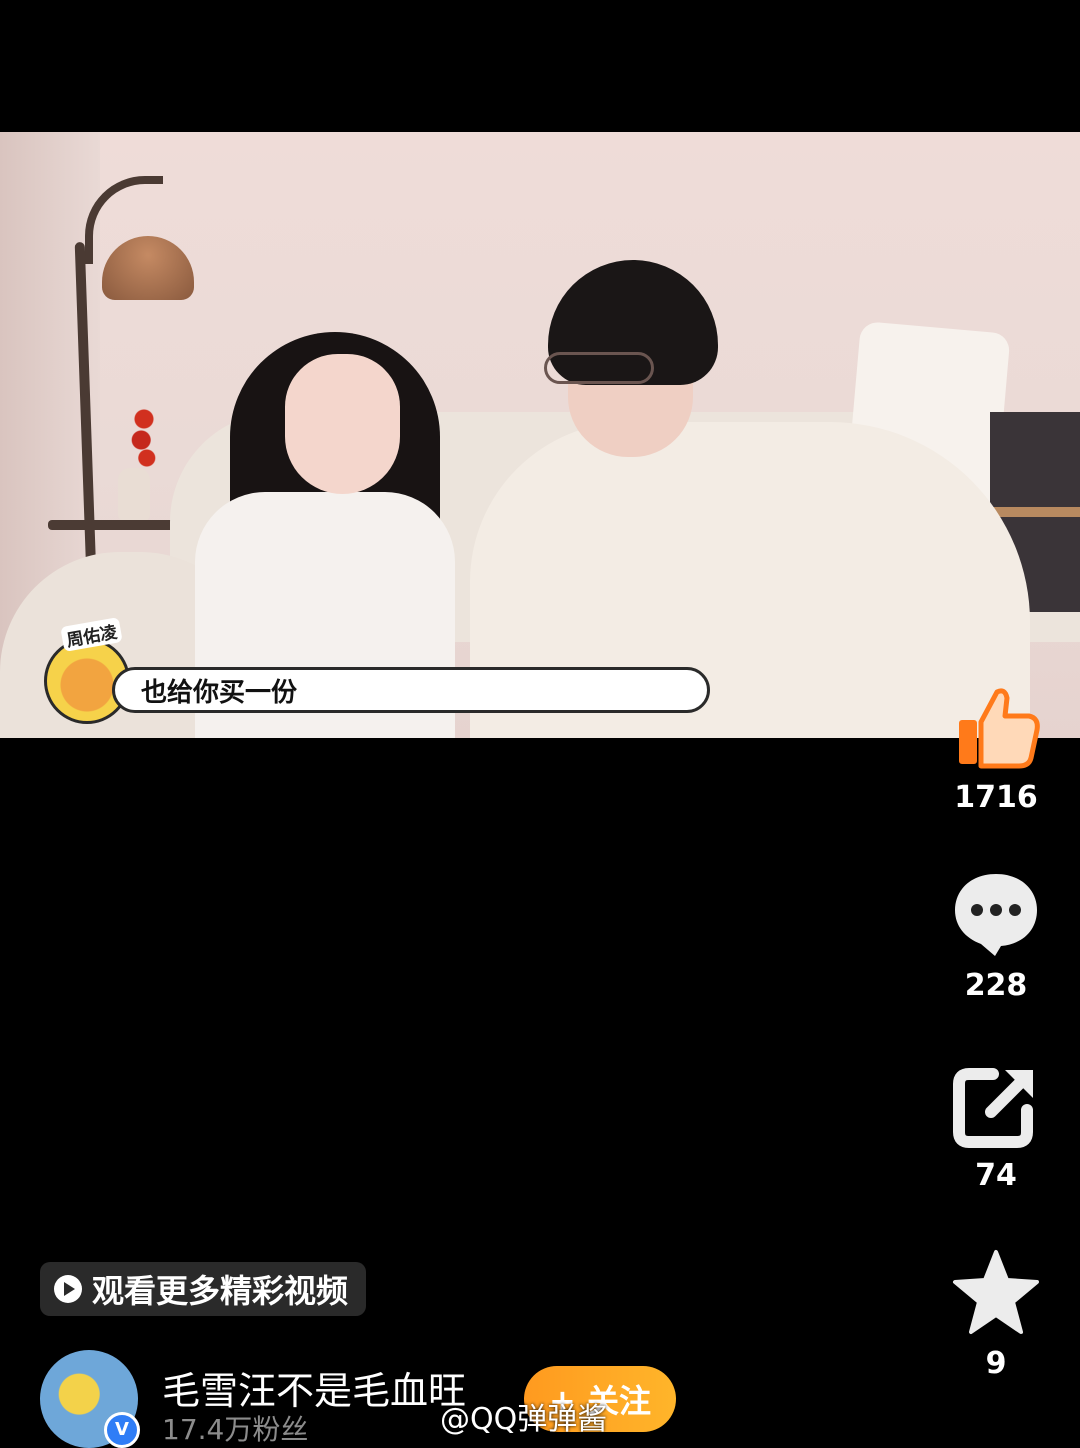  What do you see at coordinates (122, 1430) in the screenshot?
I see `verified-badge-icon: V` at bounding box center [122, 1430].